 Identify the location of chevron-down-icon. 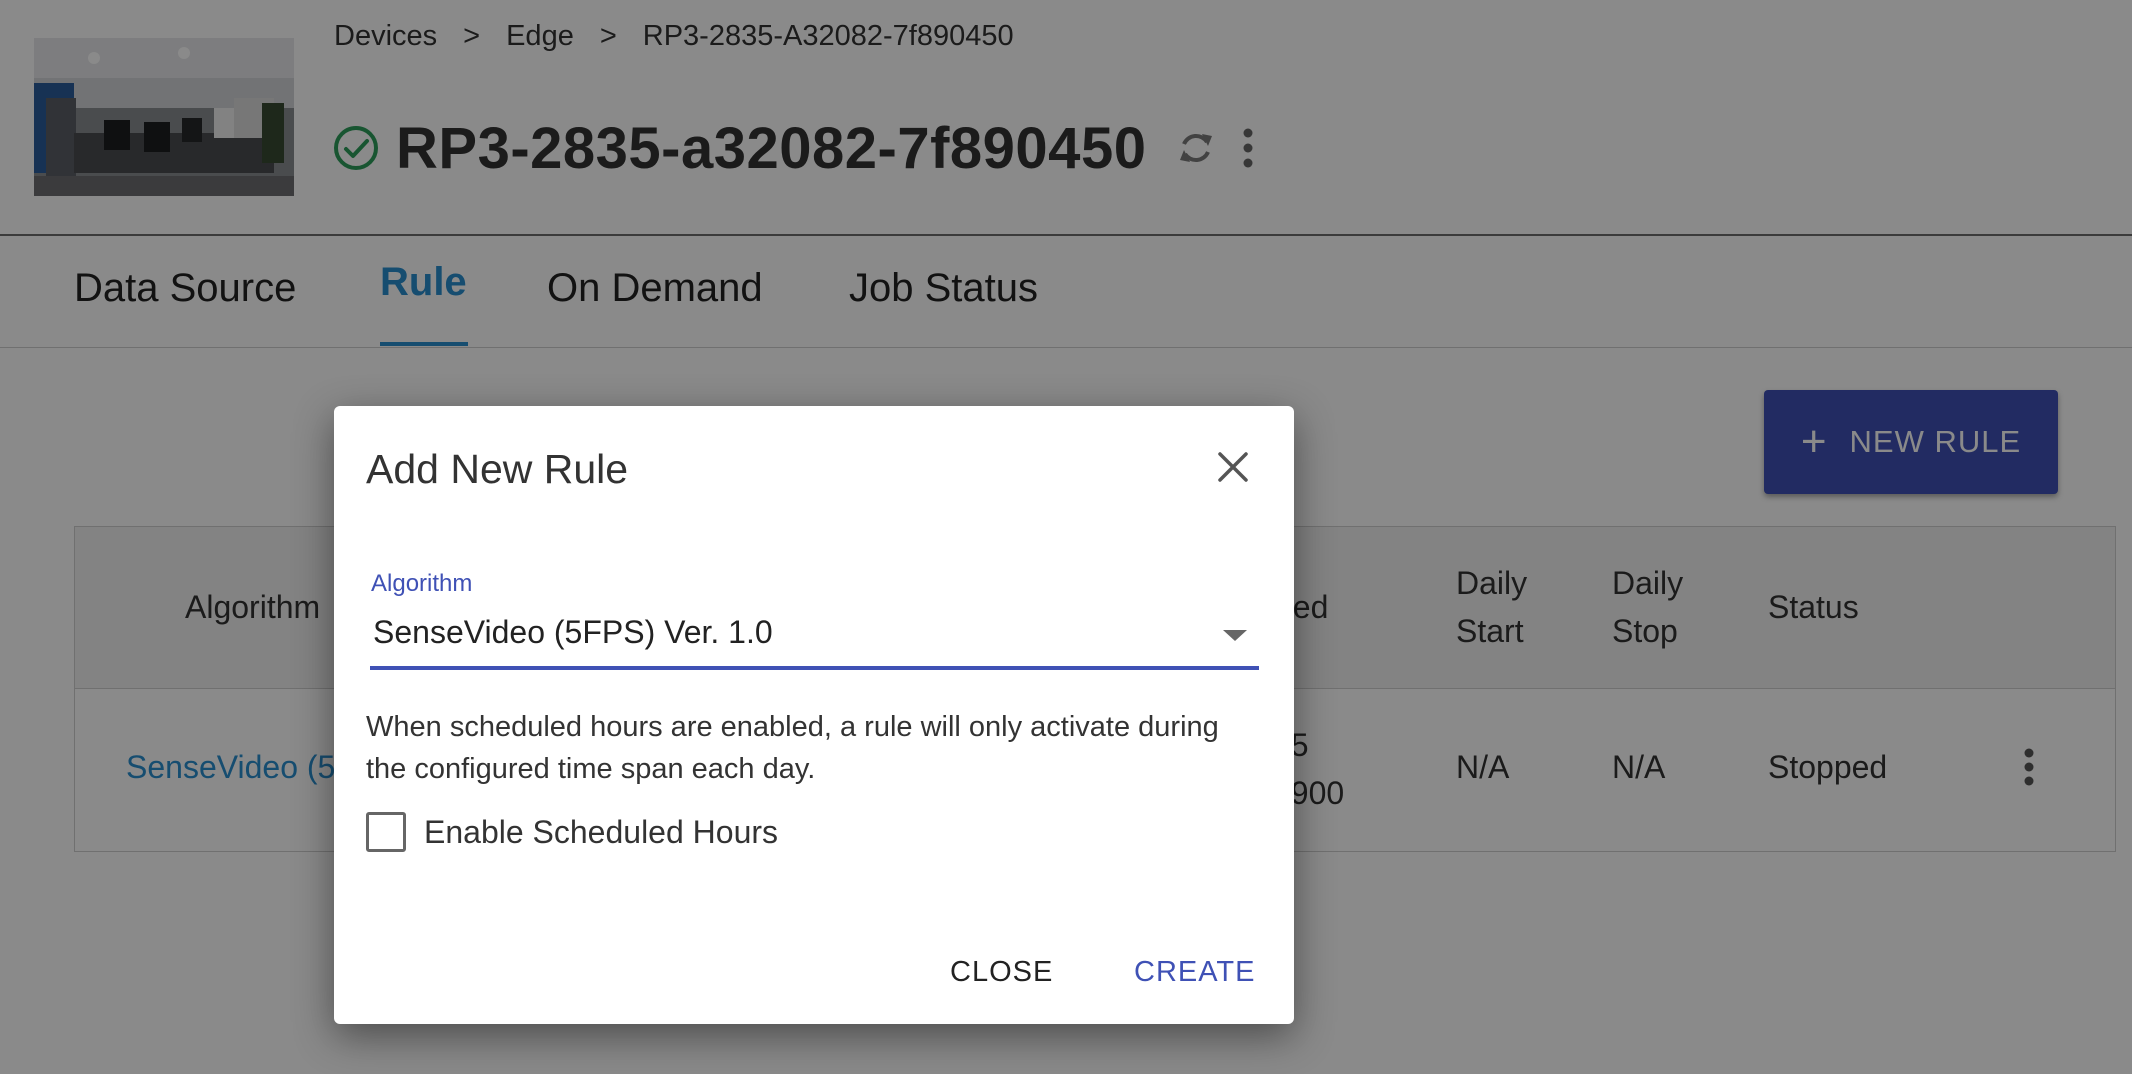
(1235, 635).